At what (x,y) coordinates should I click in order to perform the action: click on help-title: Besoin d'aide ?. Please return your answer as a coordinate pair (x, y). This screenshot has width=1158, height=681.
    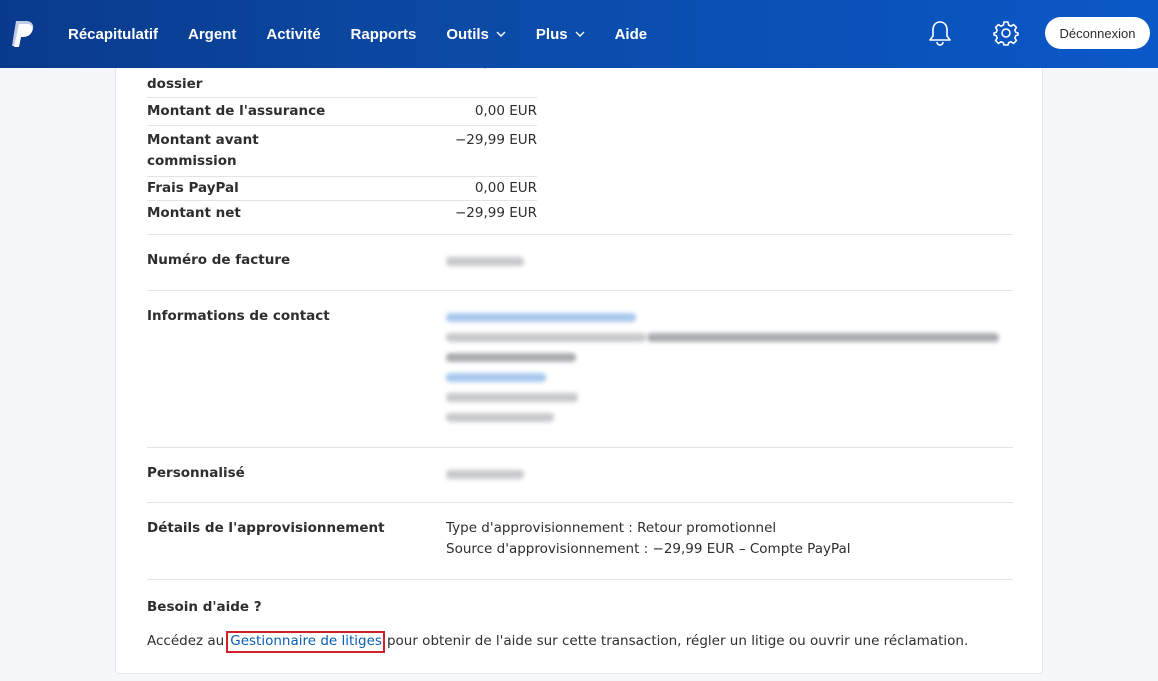
    Looking at the image, I should click on (204, 607).